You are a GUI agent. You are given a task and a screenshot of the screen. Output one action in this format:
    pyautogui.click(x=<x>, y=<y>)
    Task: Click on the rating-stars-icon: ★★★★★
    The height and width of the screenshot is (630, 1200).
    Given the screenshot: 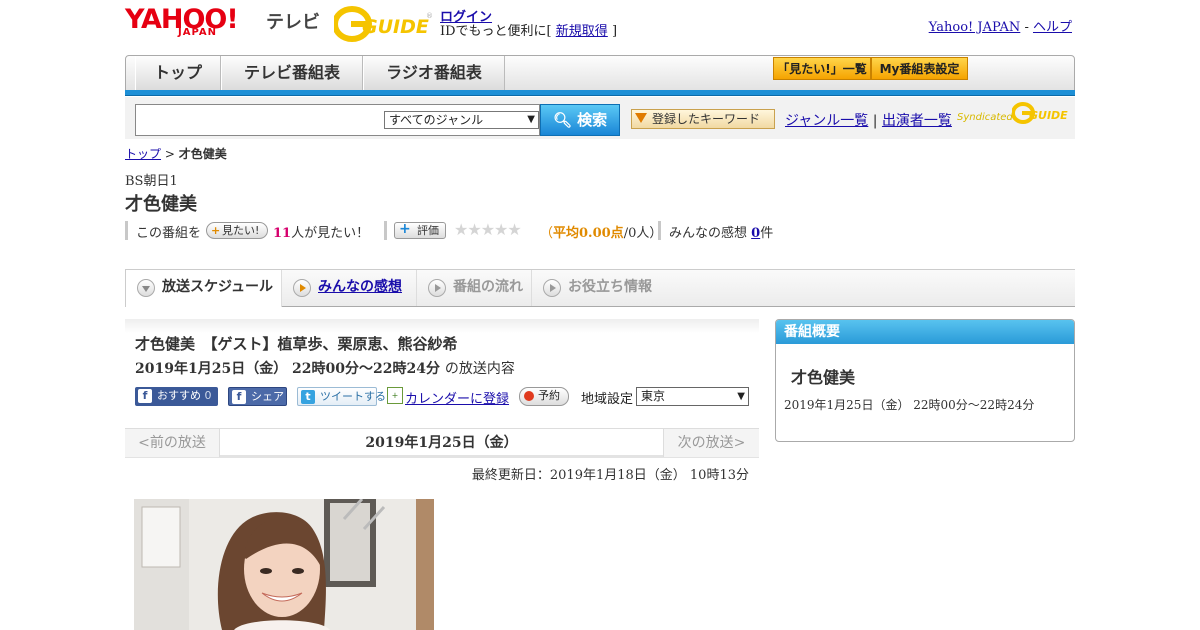 What is the action you would take?
    pyautogui.click(x=488, y=229)
    